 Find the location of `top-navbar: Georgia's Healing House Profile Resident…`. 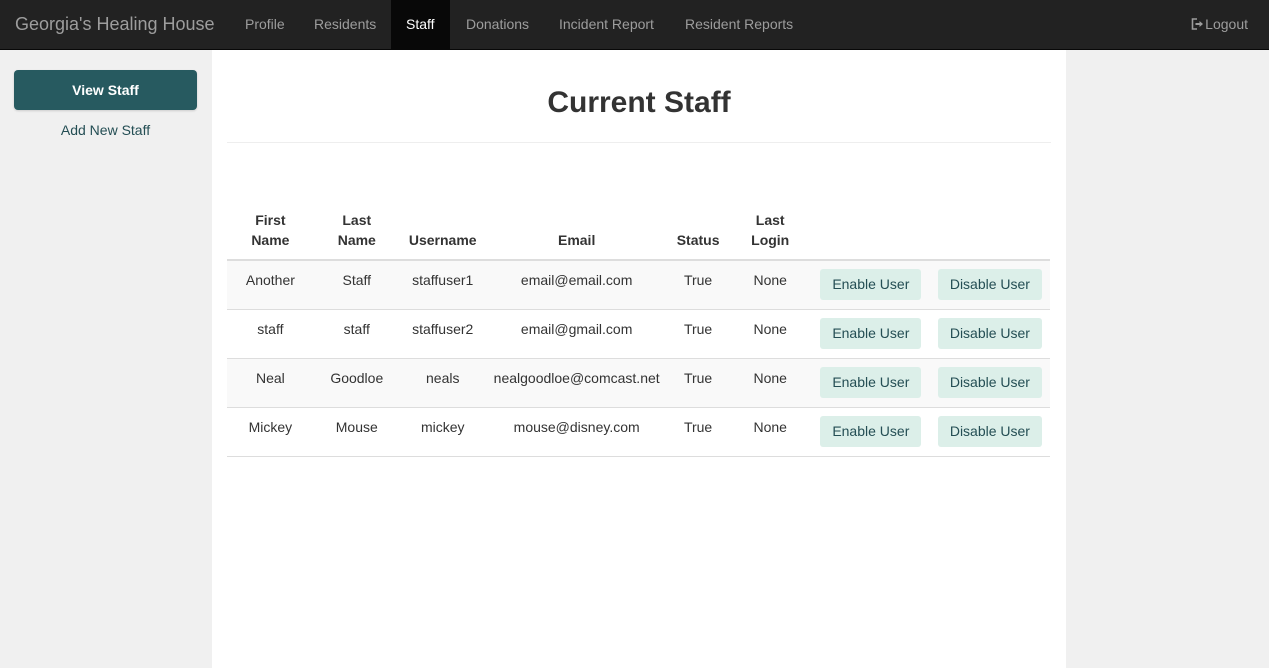

top-navbar: Georgia's Healing House Profile Resident… is located at coordinates (634, 25).